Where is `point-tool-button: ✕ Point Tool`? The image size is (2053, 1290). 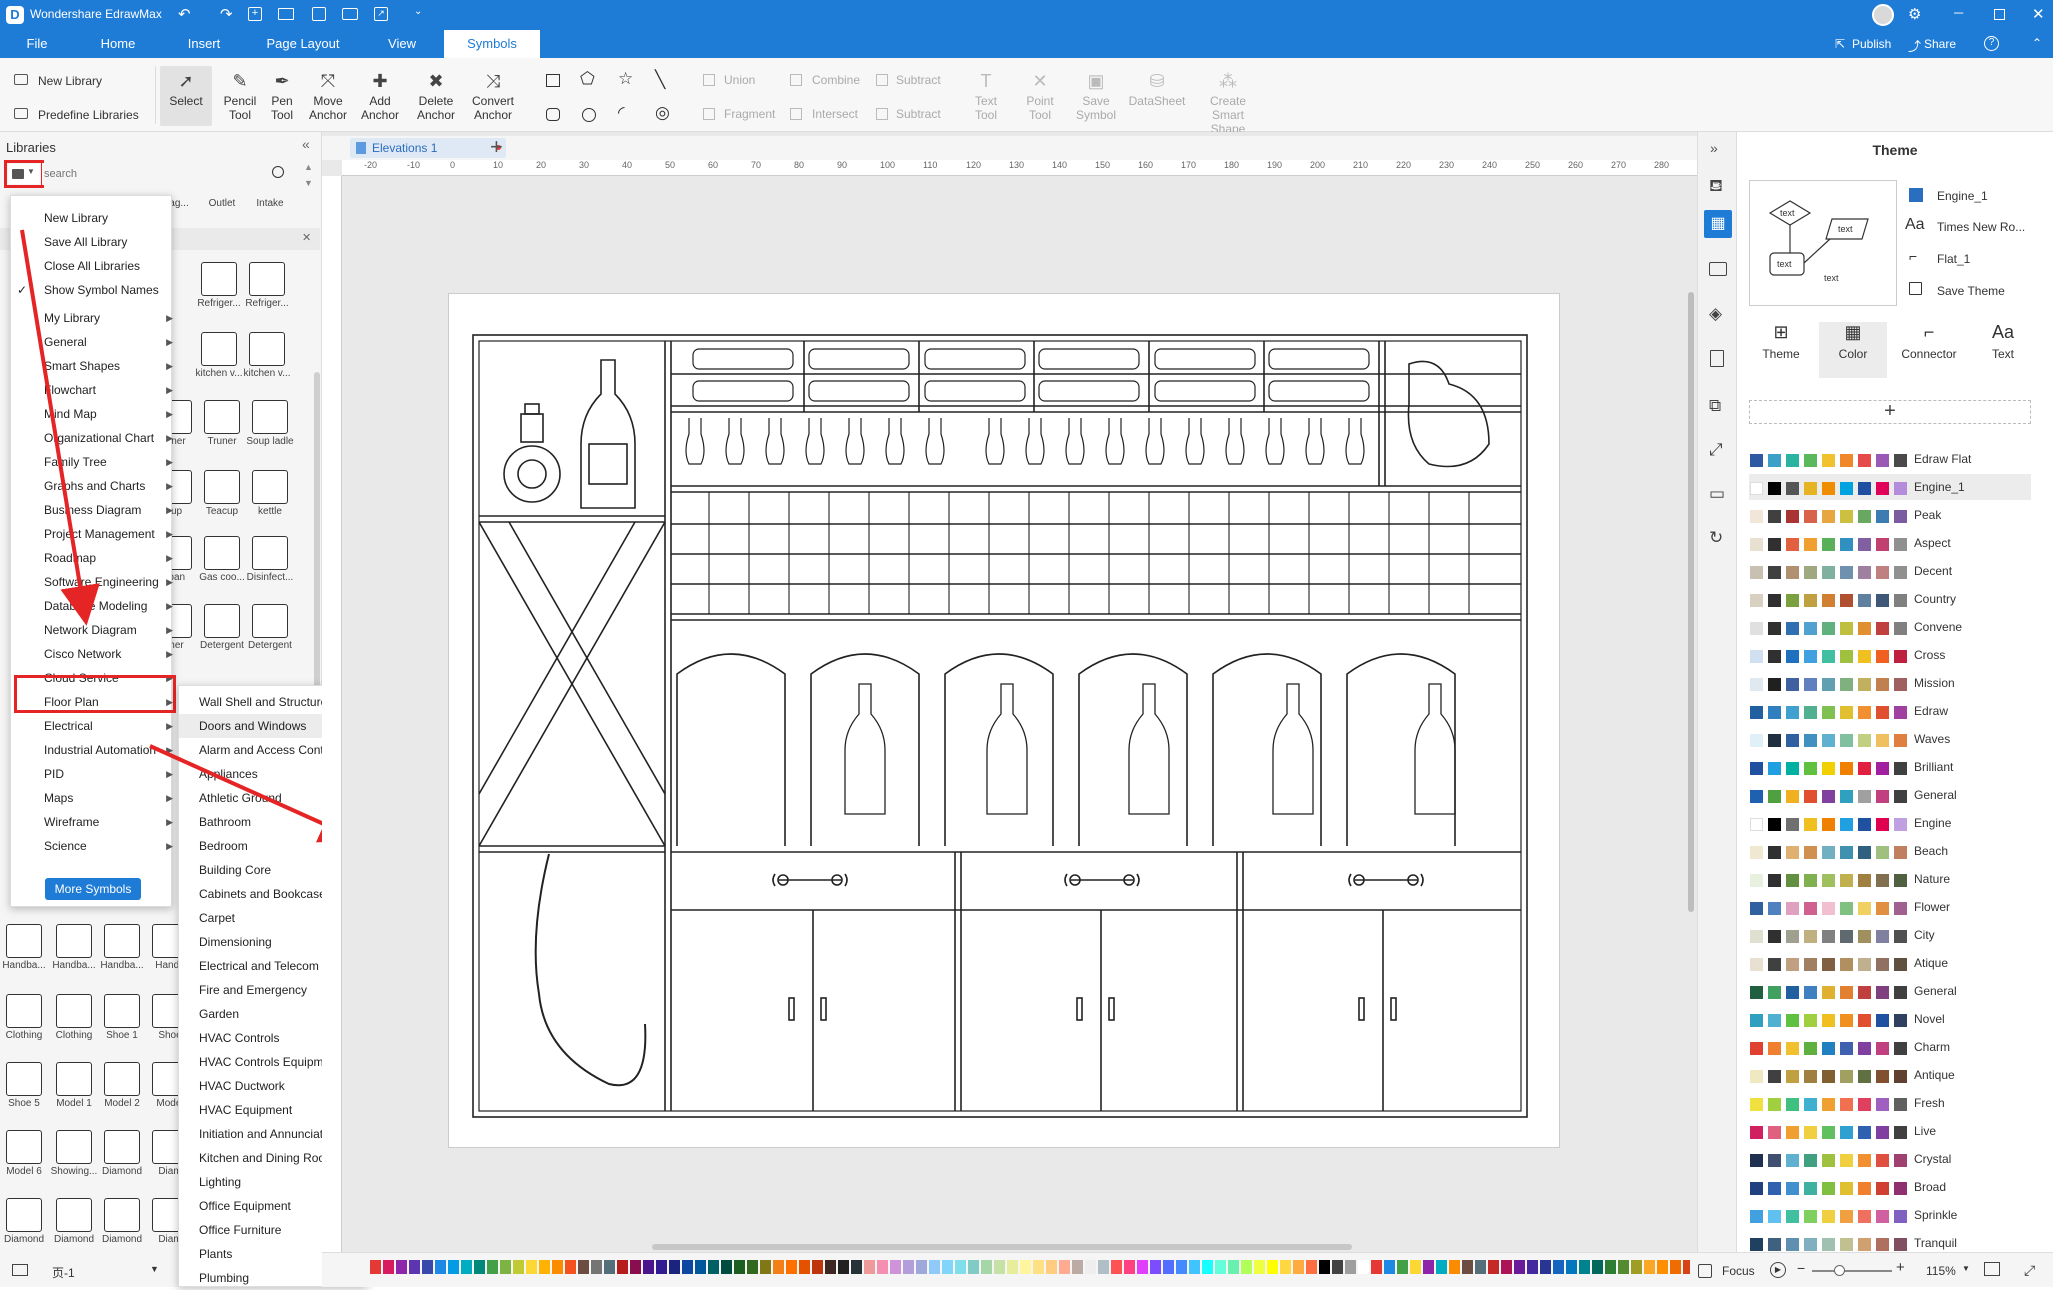
point-tool-button: ✕ Point Tool is located at coordinates (1040, 96).